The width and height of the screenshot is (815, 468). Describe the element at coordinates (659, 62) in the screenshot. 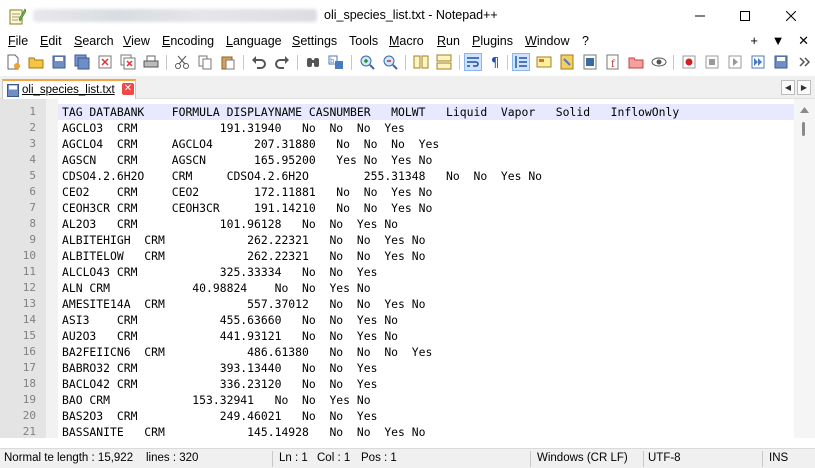

I see `monitoring-icon` at that location.